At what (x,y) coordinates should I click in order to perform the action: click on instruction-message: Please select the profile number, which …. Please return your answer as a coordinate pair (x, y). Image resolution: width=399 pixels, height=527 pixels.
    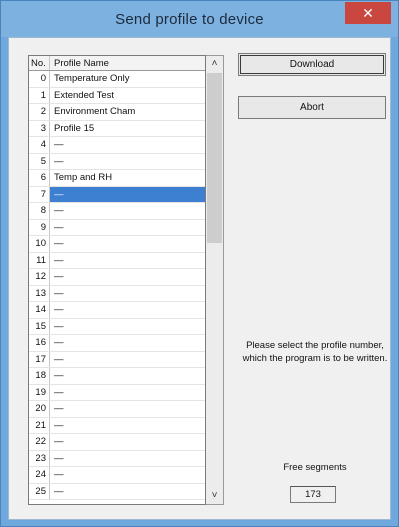
    Looking at the image, I should click on (315, 352).